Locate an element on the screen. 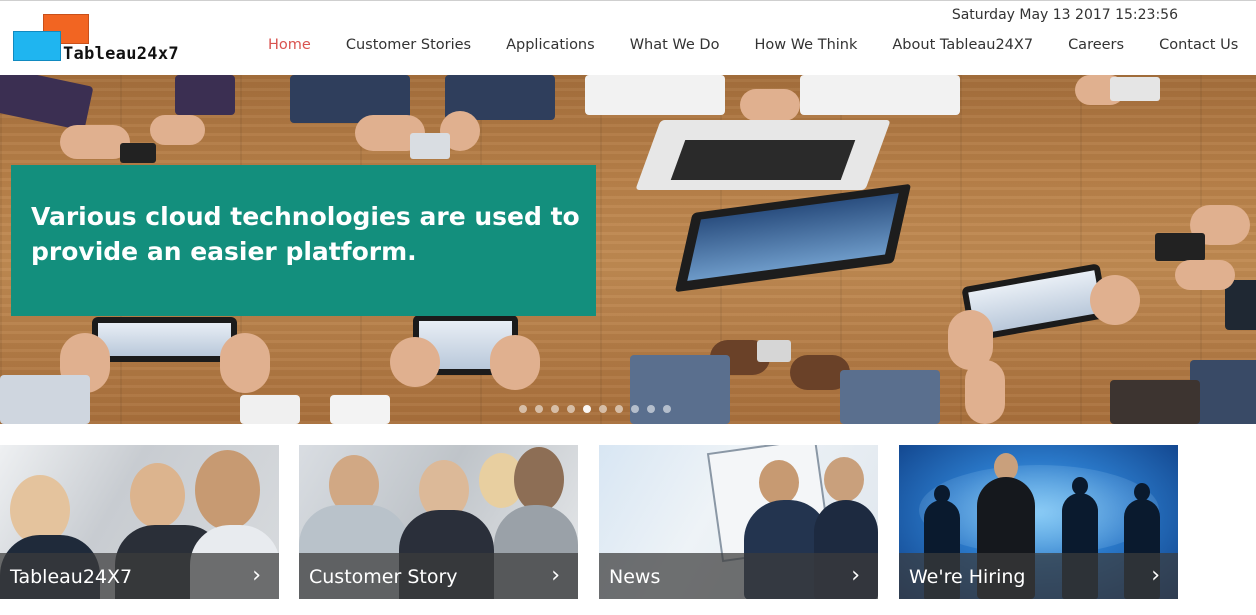 The height and width of the screenshot is (615, 1256). tablet-shape is located at coordinates (164, 339).